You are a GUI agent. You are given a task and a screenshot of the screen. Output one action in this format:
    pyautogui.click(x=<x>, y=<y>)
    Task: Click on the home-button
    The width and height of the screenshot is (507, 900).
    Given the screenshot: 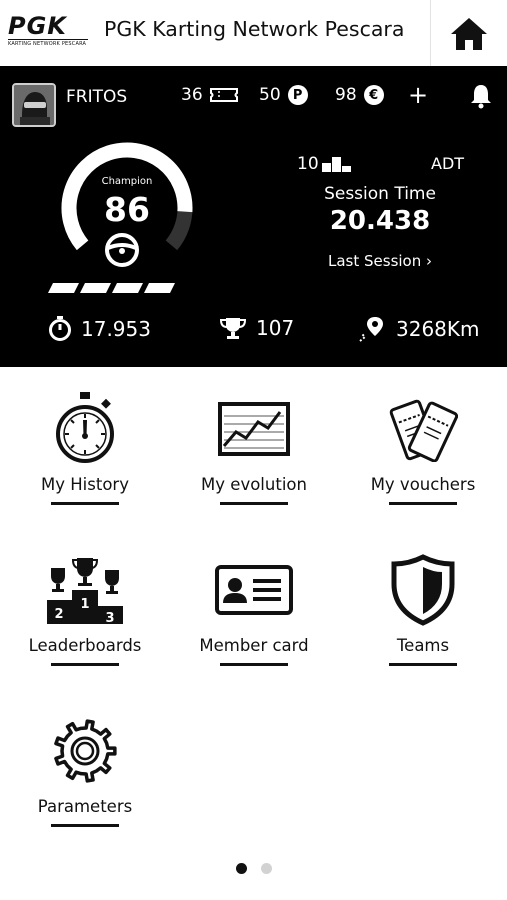 What is the action you would take?
    pyautogui.click(x=469, y=34)
    